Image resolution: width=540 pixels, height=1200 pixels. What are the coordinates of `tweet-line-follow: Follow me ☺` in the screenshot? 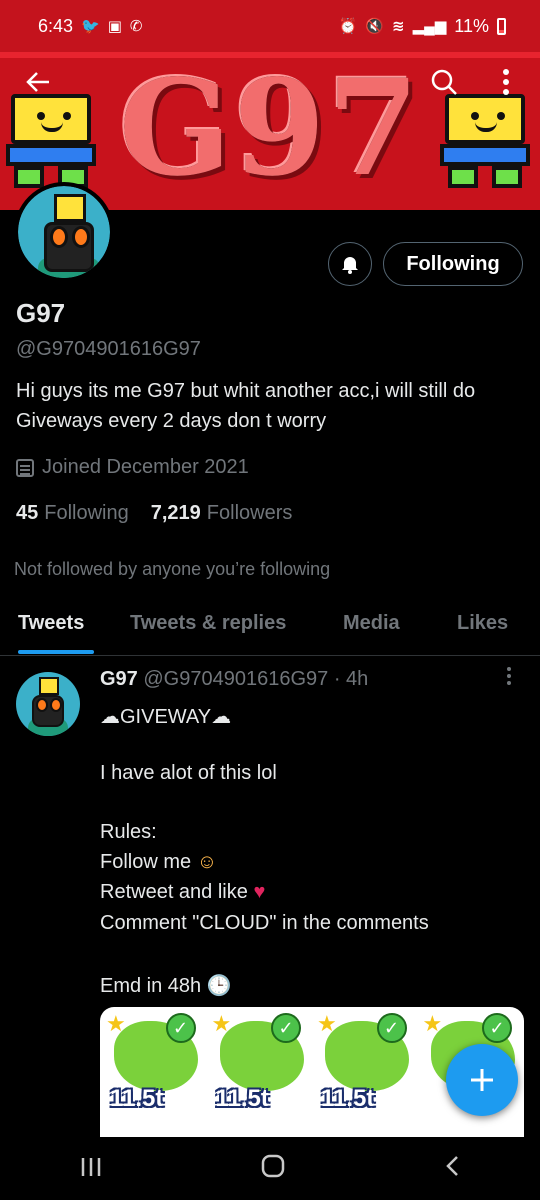 It's located at (158, 862).